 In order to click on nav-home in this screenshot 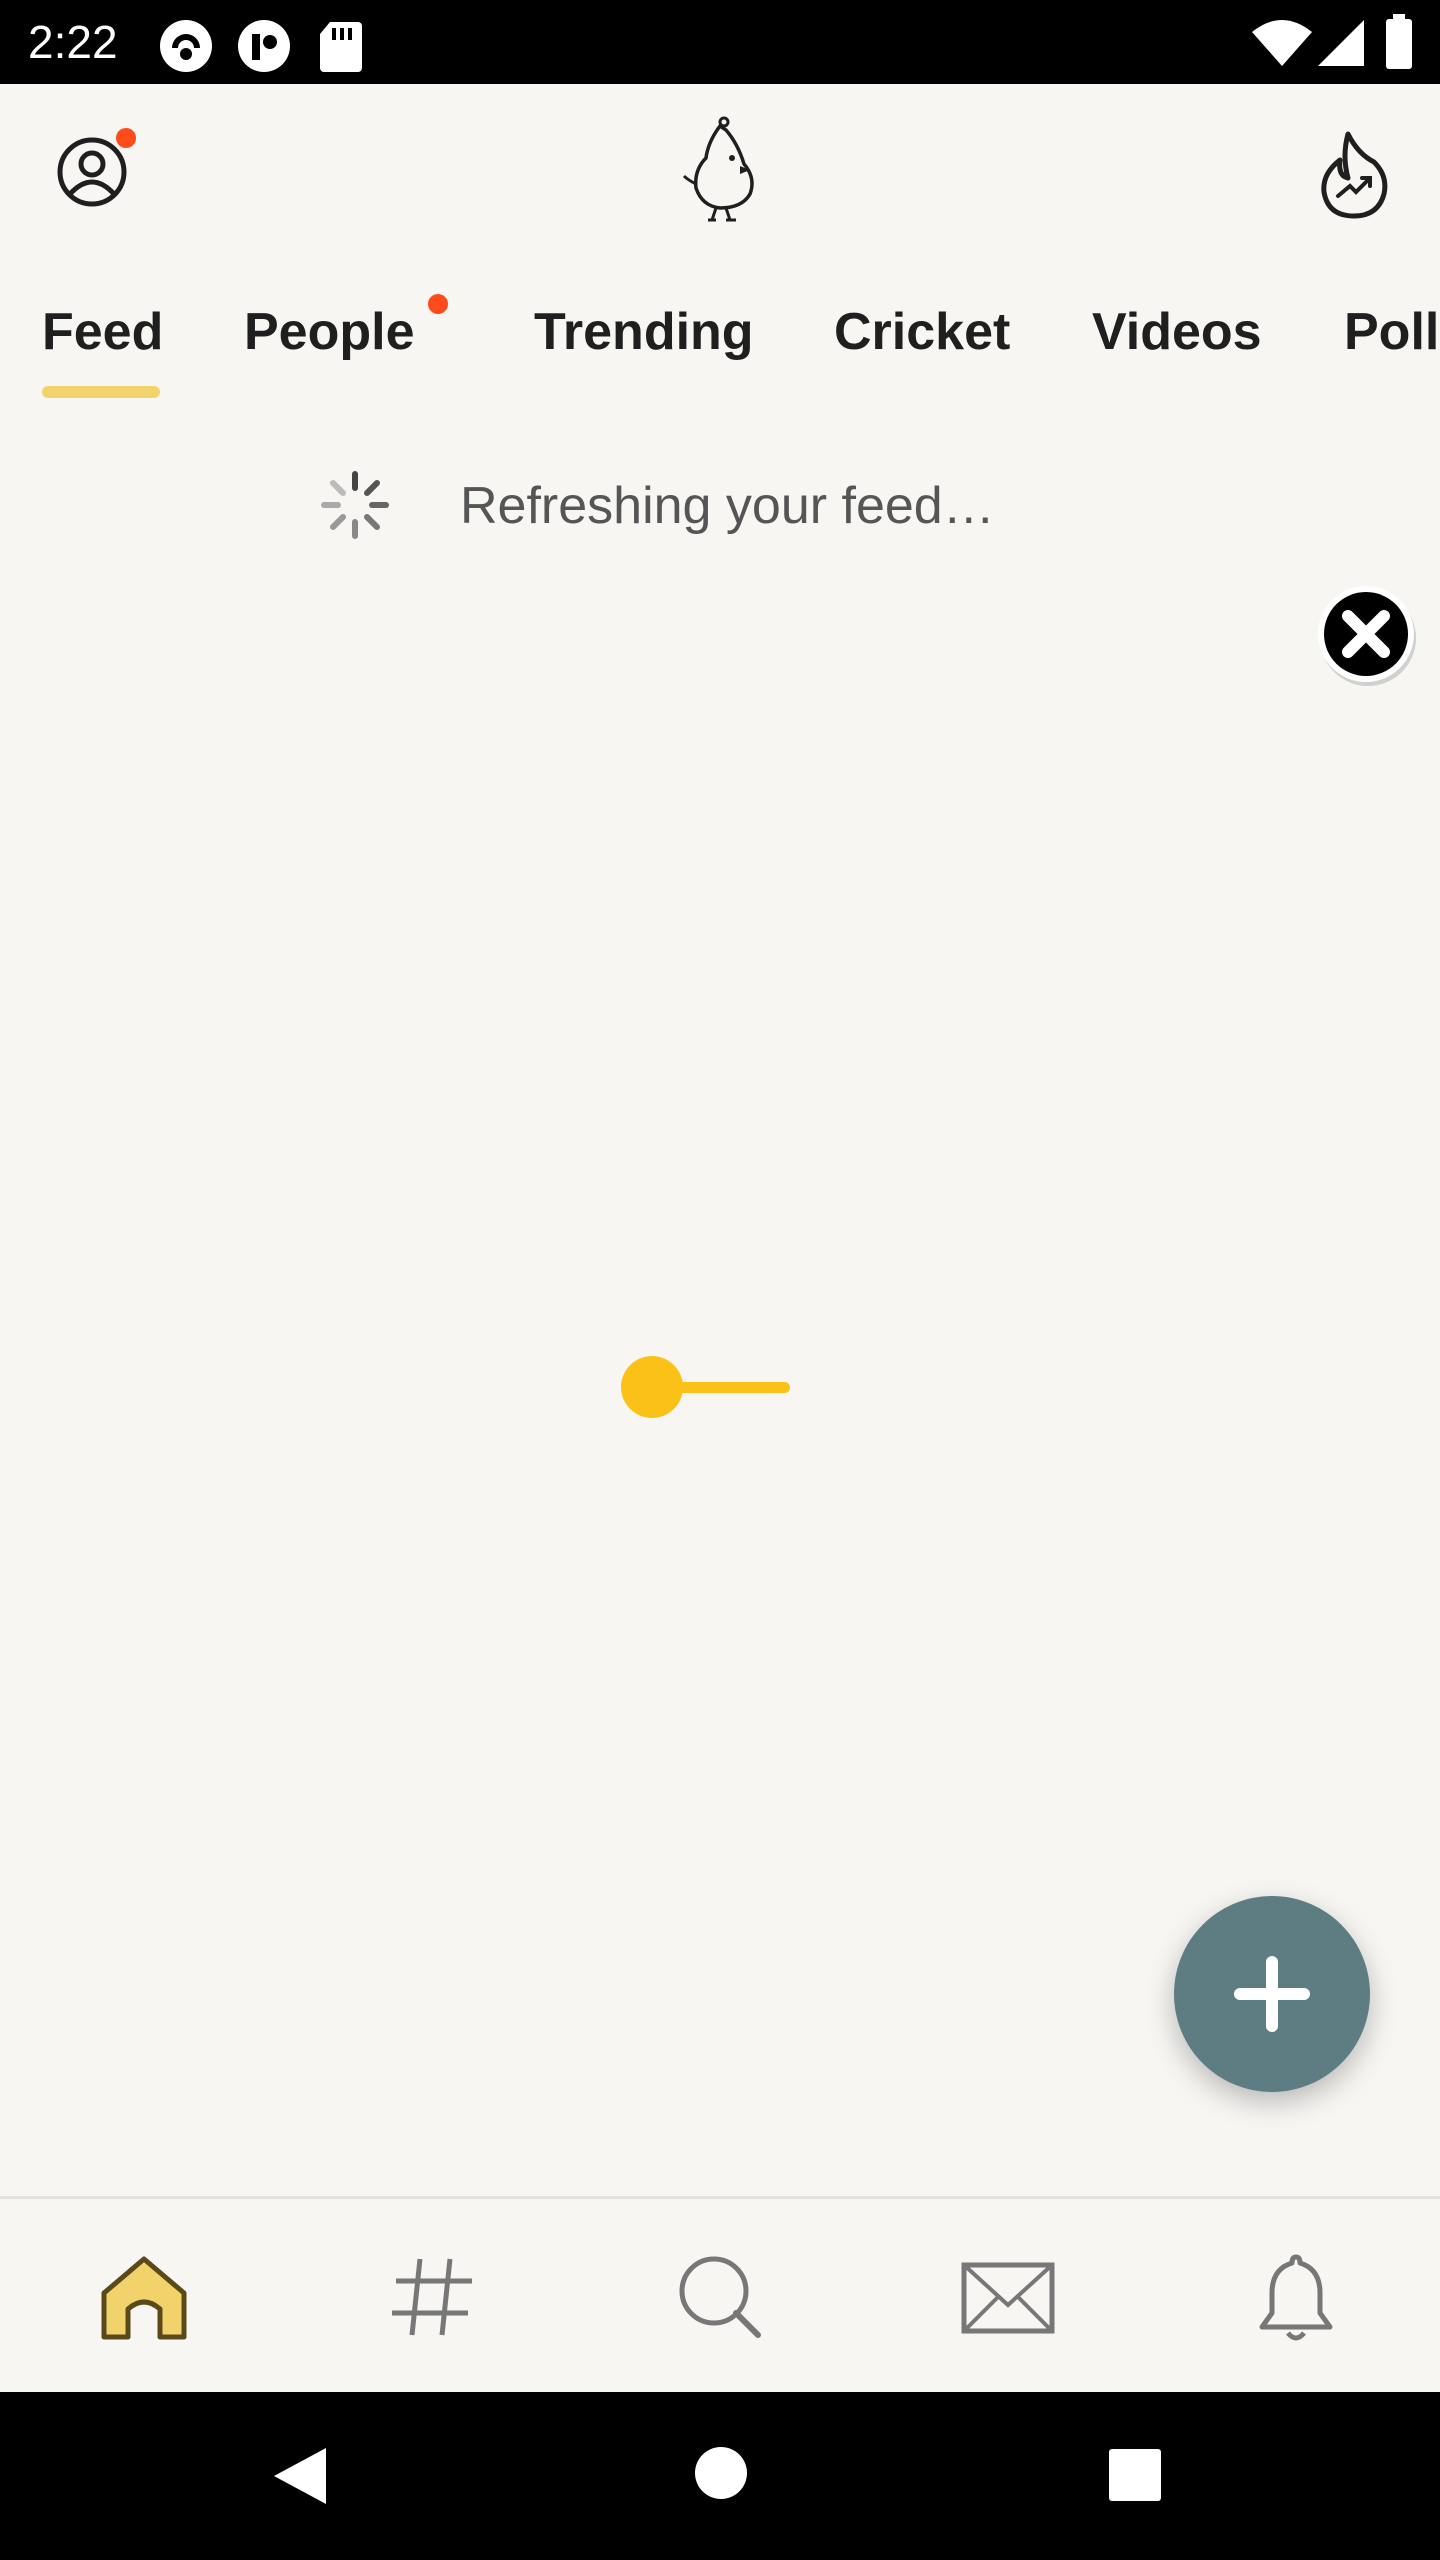, I will do `click(144, 2297)`.